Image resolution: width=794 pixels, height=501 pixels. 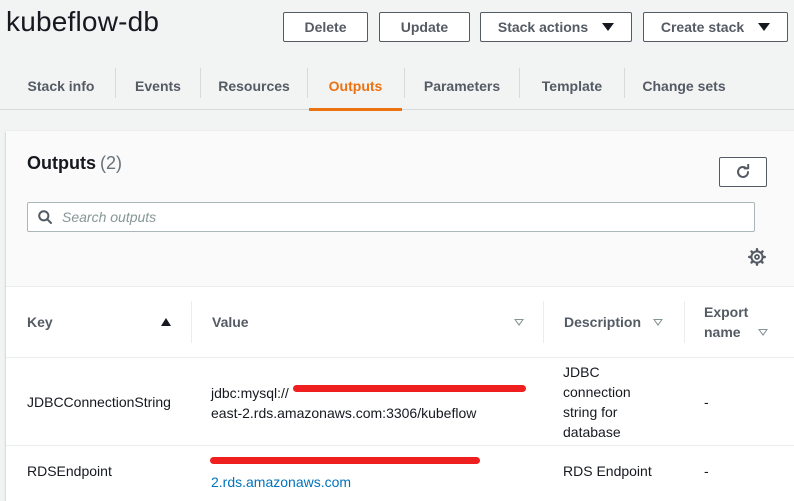 I want to click on tab-outputs: Outputs, so click(x=355, y=86).